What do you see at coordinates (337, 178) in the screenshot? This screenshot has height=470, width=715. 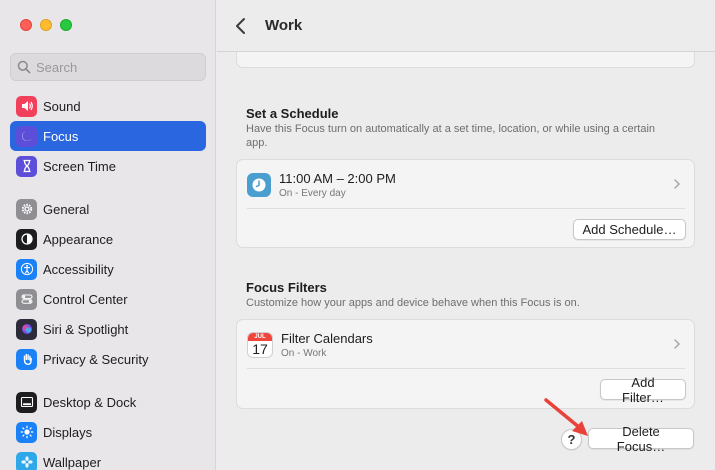 I see `schedule-time: 11:00 AM – 2:00 PM` at bounding box center [337, 178].